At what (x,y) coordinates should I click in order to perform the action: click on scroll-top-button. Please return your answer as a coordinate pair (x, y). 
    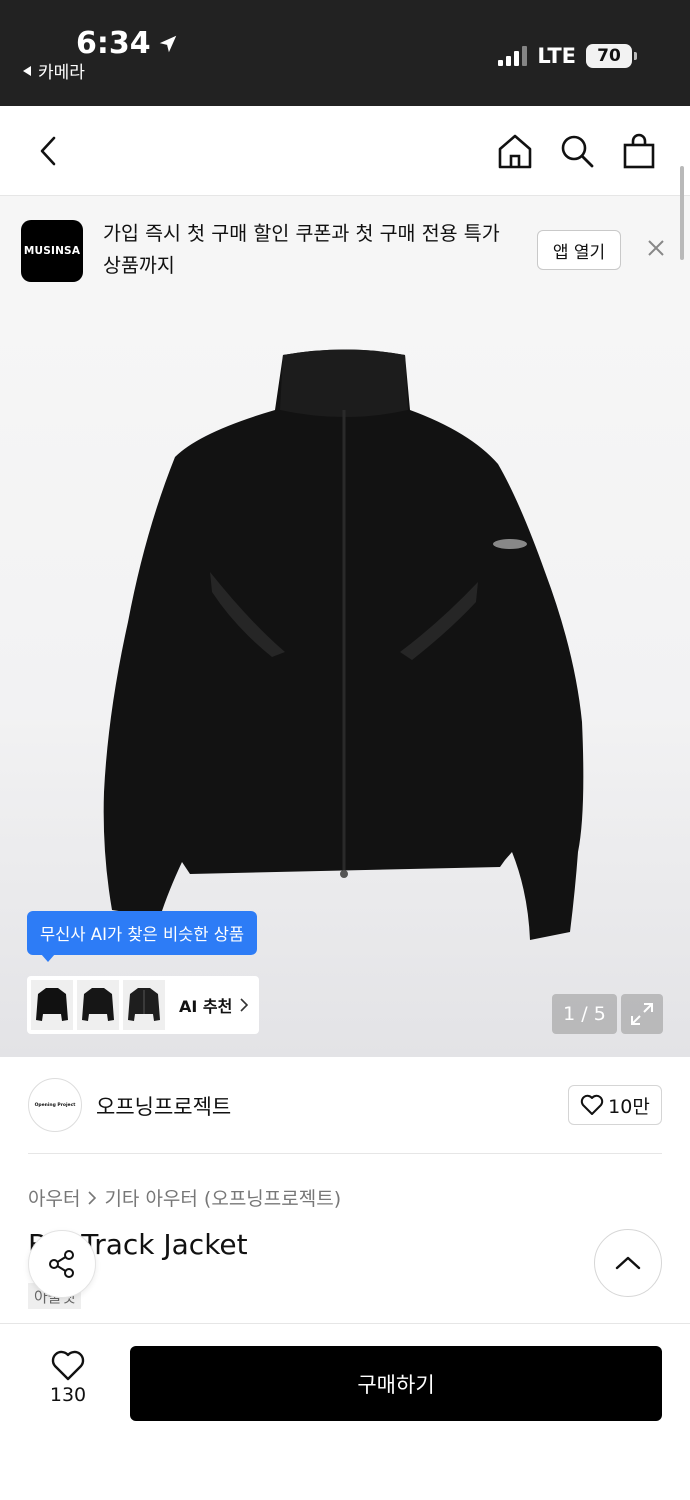
    Looking at the image, I should click on (628, 1263).